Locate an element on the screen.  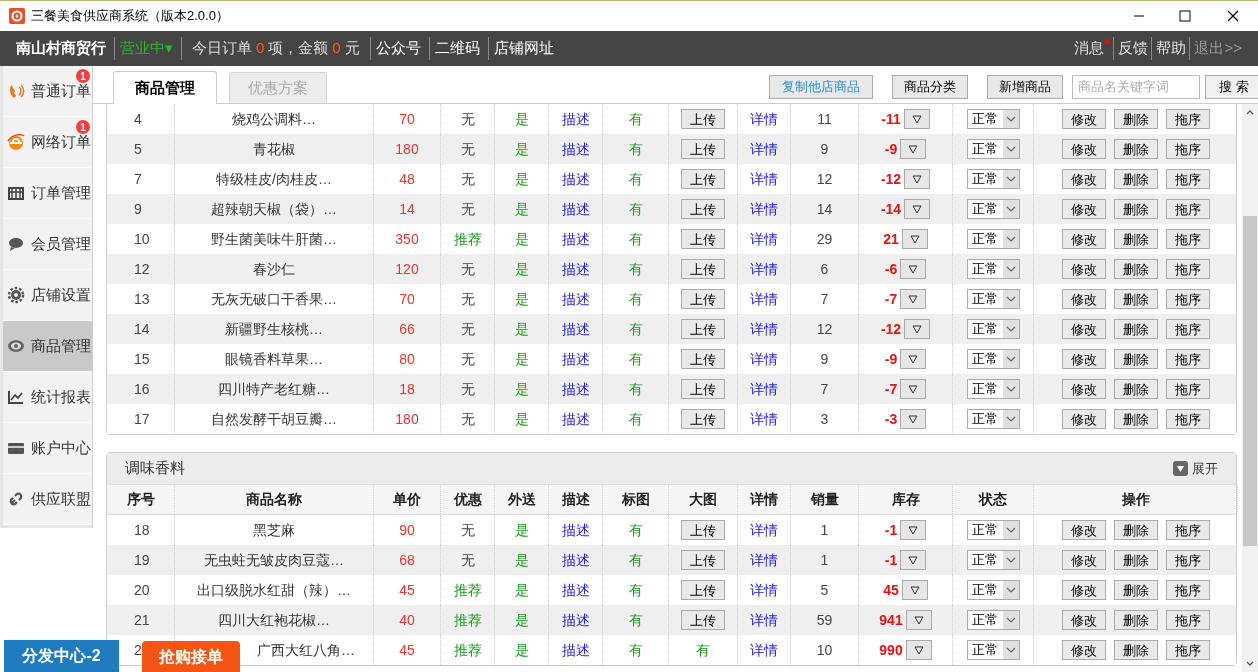
sidebar-item: 订单管理 is located at coordinates (47, 193).